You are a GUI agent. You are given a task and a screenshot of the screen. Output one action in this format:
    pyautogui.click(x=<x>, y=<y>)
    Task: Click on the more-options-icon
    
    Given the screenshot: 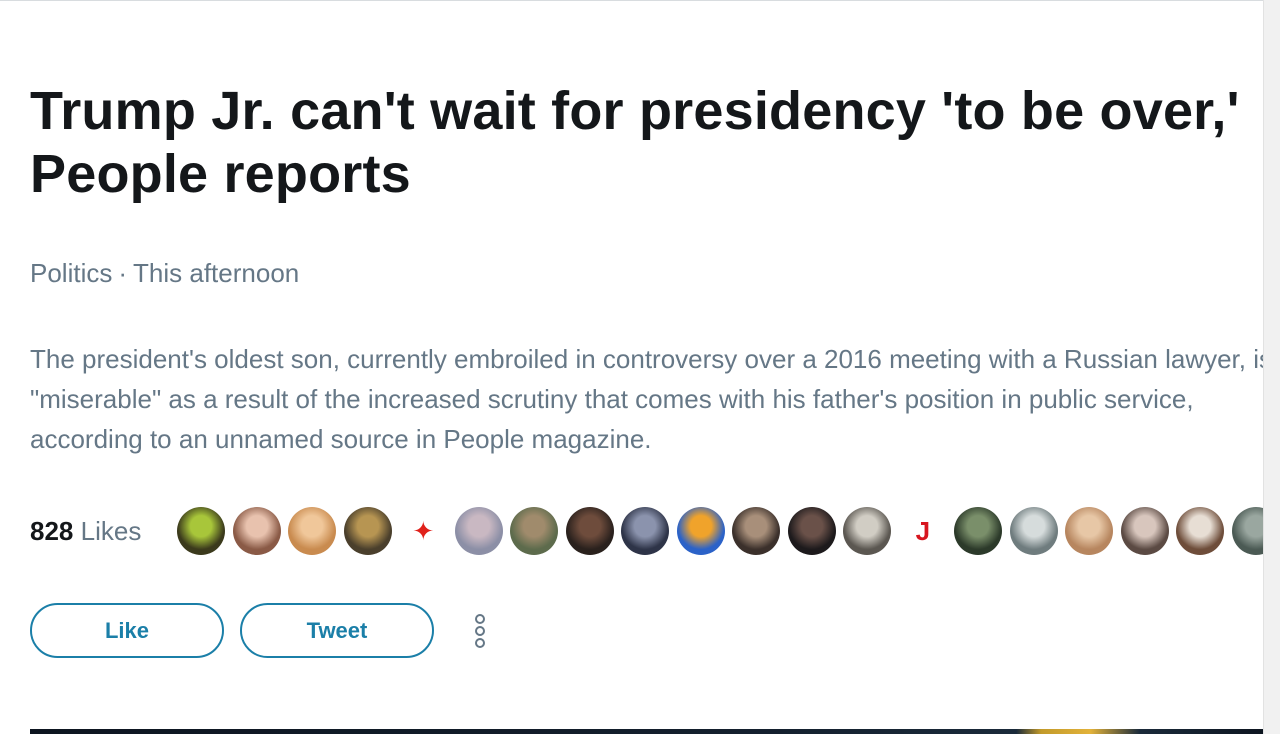 What is the action you would take?
    pyautogui.click(x=480, y=631)
    